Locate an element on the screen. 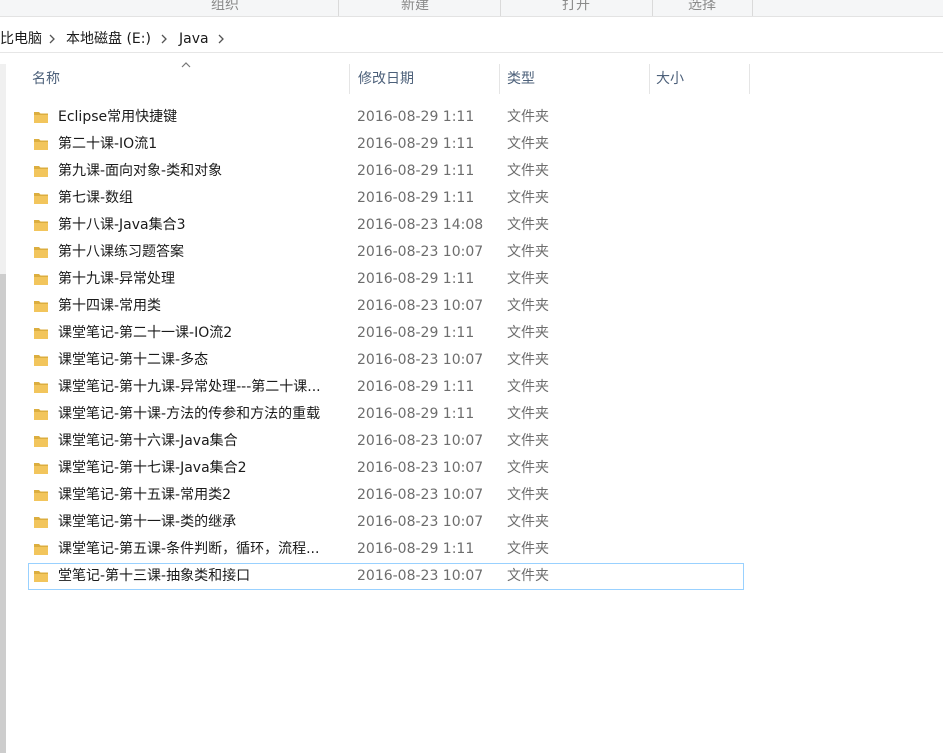 The height and width of the screenshot is (753, 943). file-name: 课堂笔记-第十一课-类的继承 is located at coordinates (147, 522).